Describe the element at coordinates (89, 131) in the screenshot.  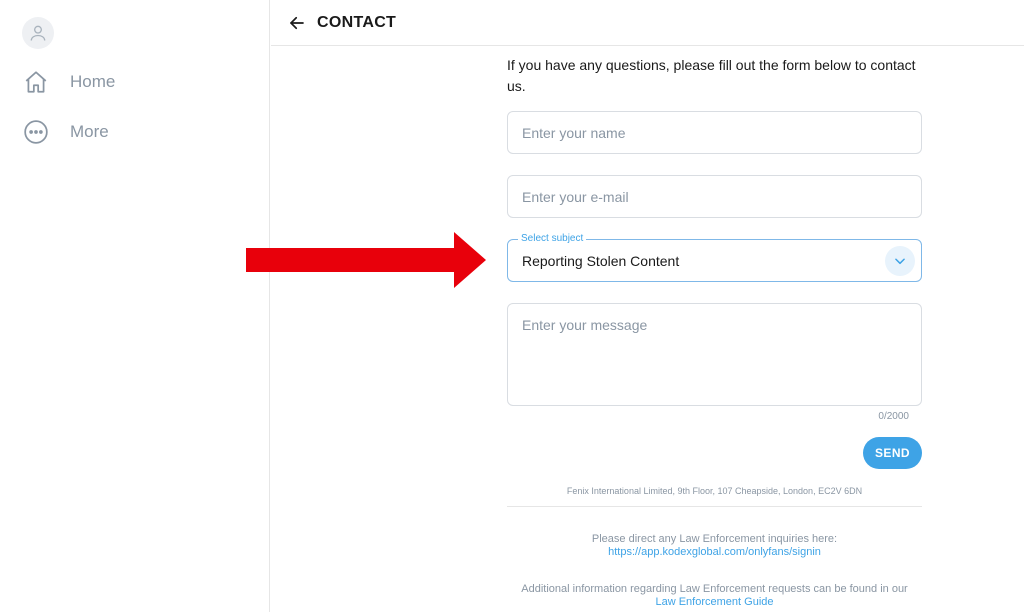
I see `sidebar-item-label: More` at that location.